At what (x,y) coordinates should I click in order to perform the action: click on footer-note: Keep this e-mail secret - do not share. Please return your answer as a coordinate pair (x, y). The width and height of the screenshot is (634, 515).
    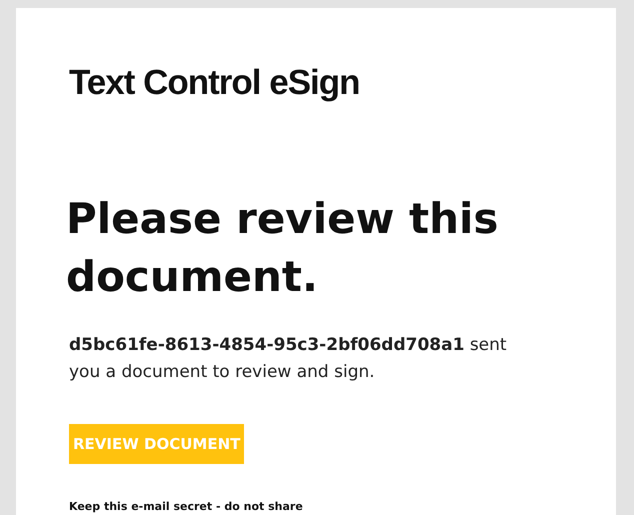
    Looking at the image, I should click on (186, 506).